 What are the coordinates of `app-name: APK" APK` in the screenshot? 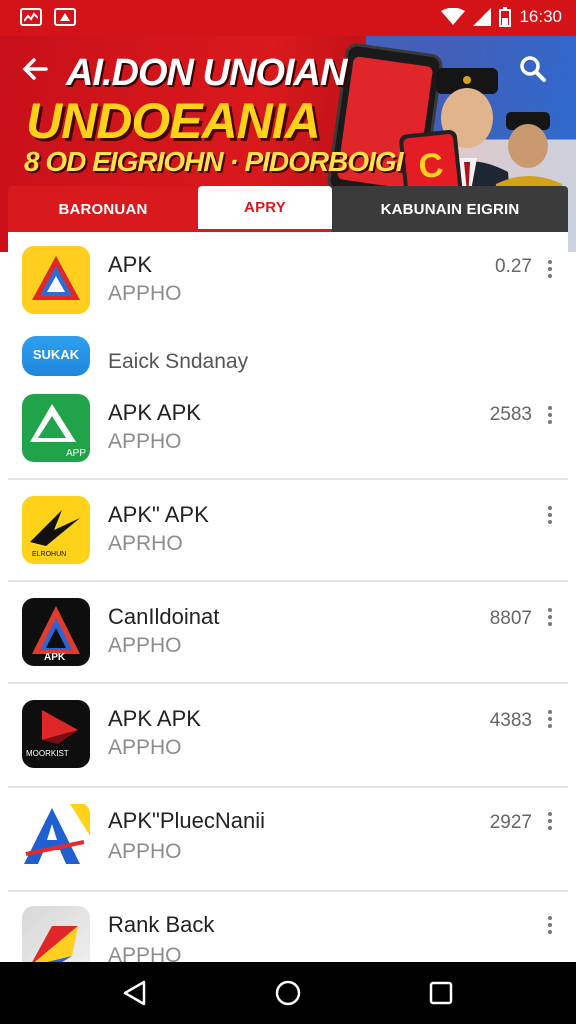 It's located at (158, 514).